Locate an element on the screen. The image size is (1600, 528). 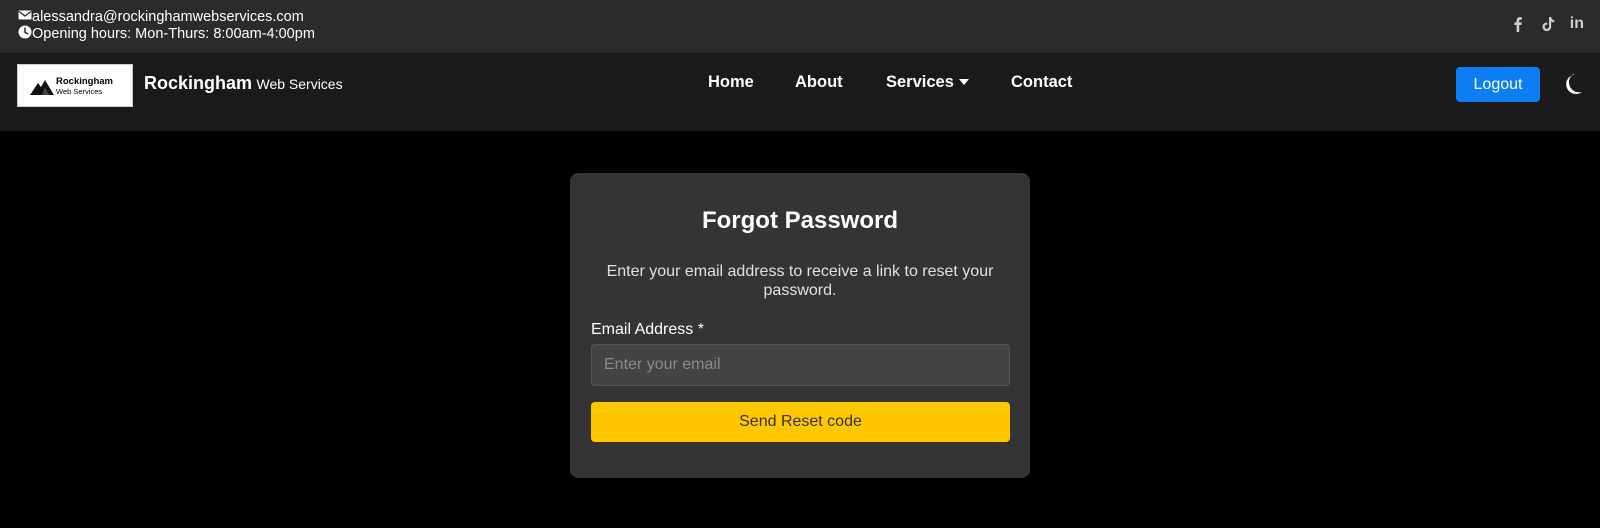
logo-subtitle: Web Services is located at coordinates (79, 91).